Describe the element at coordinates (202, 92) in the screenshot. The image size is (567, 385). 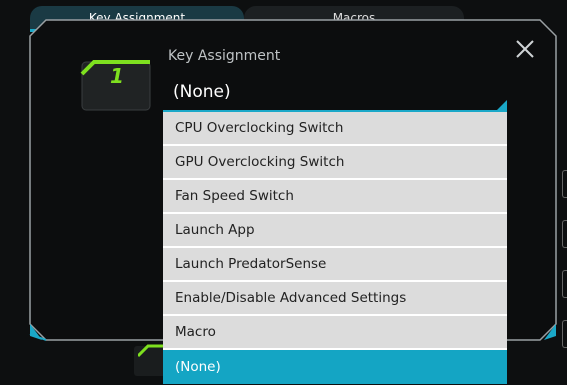
I see `selected-value: (None)` at that location.